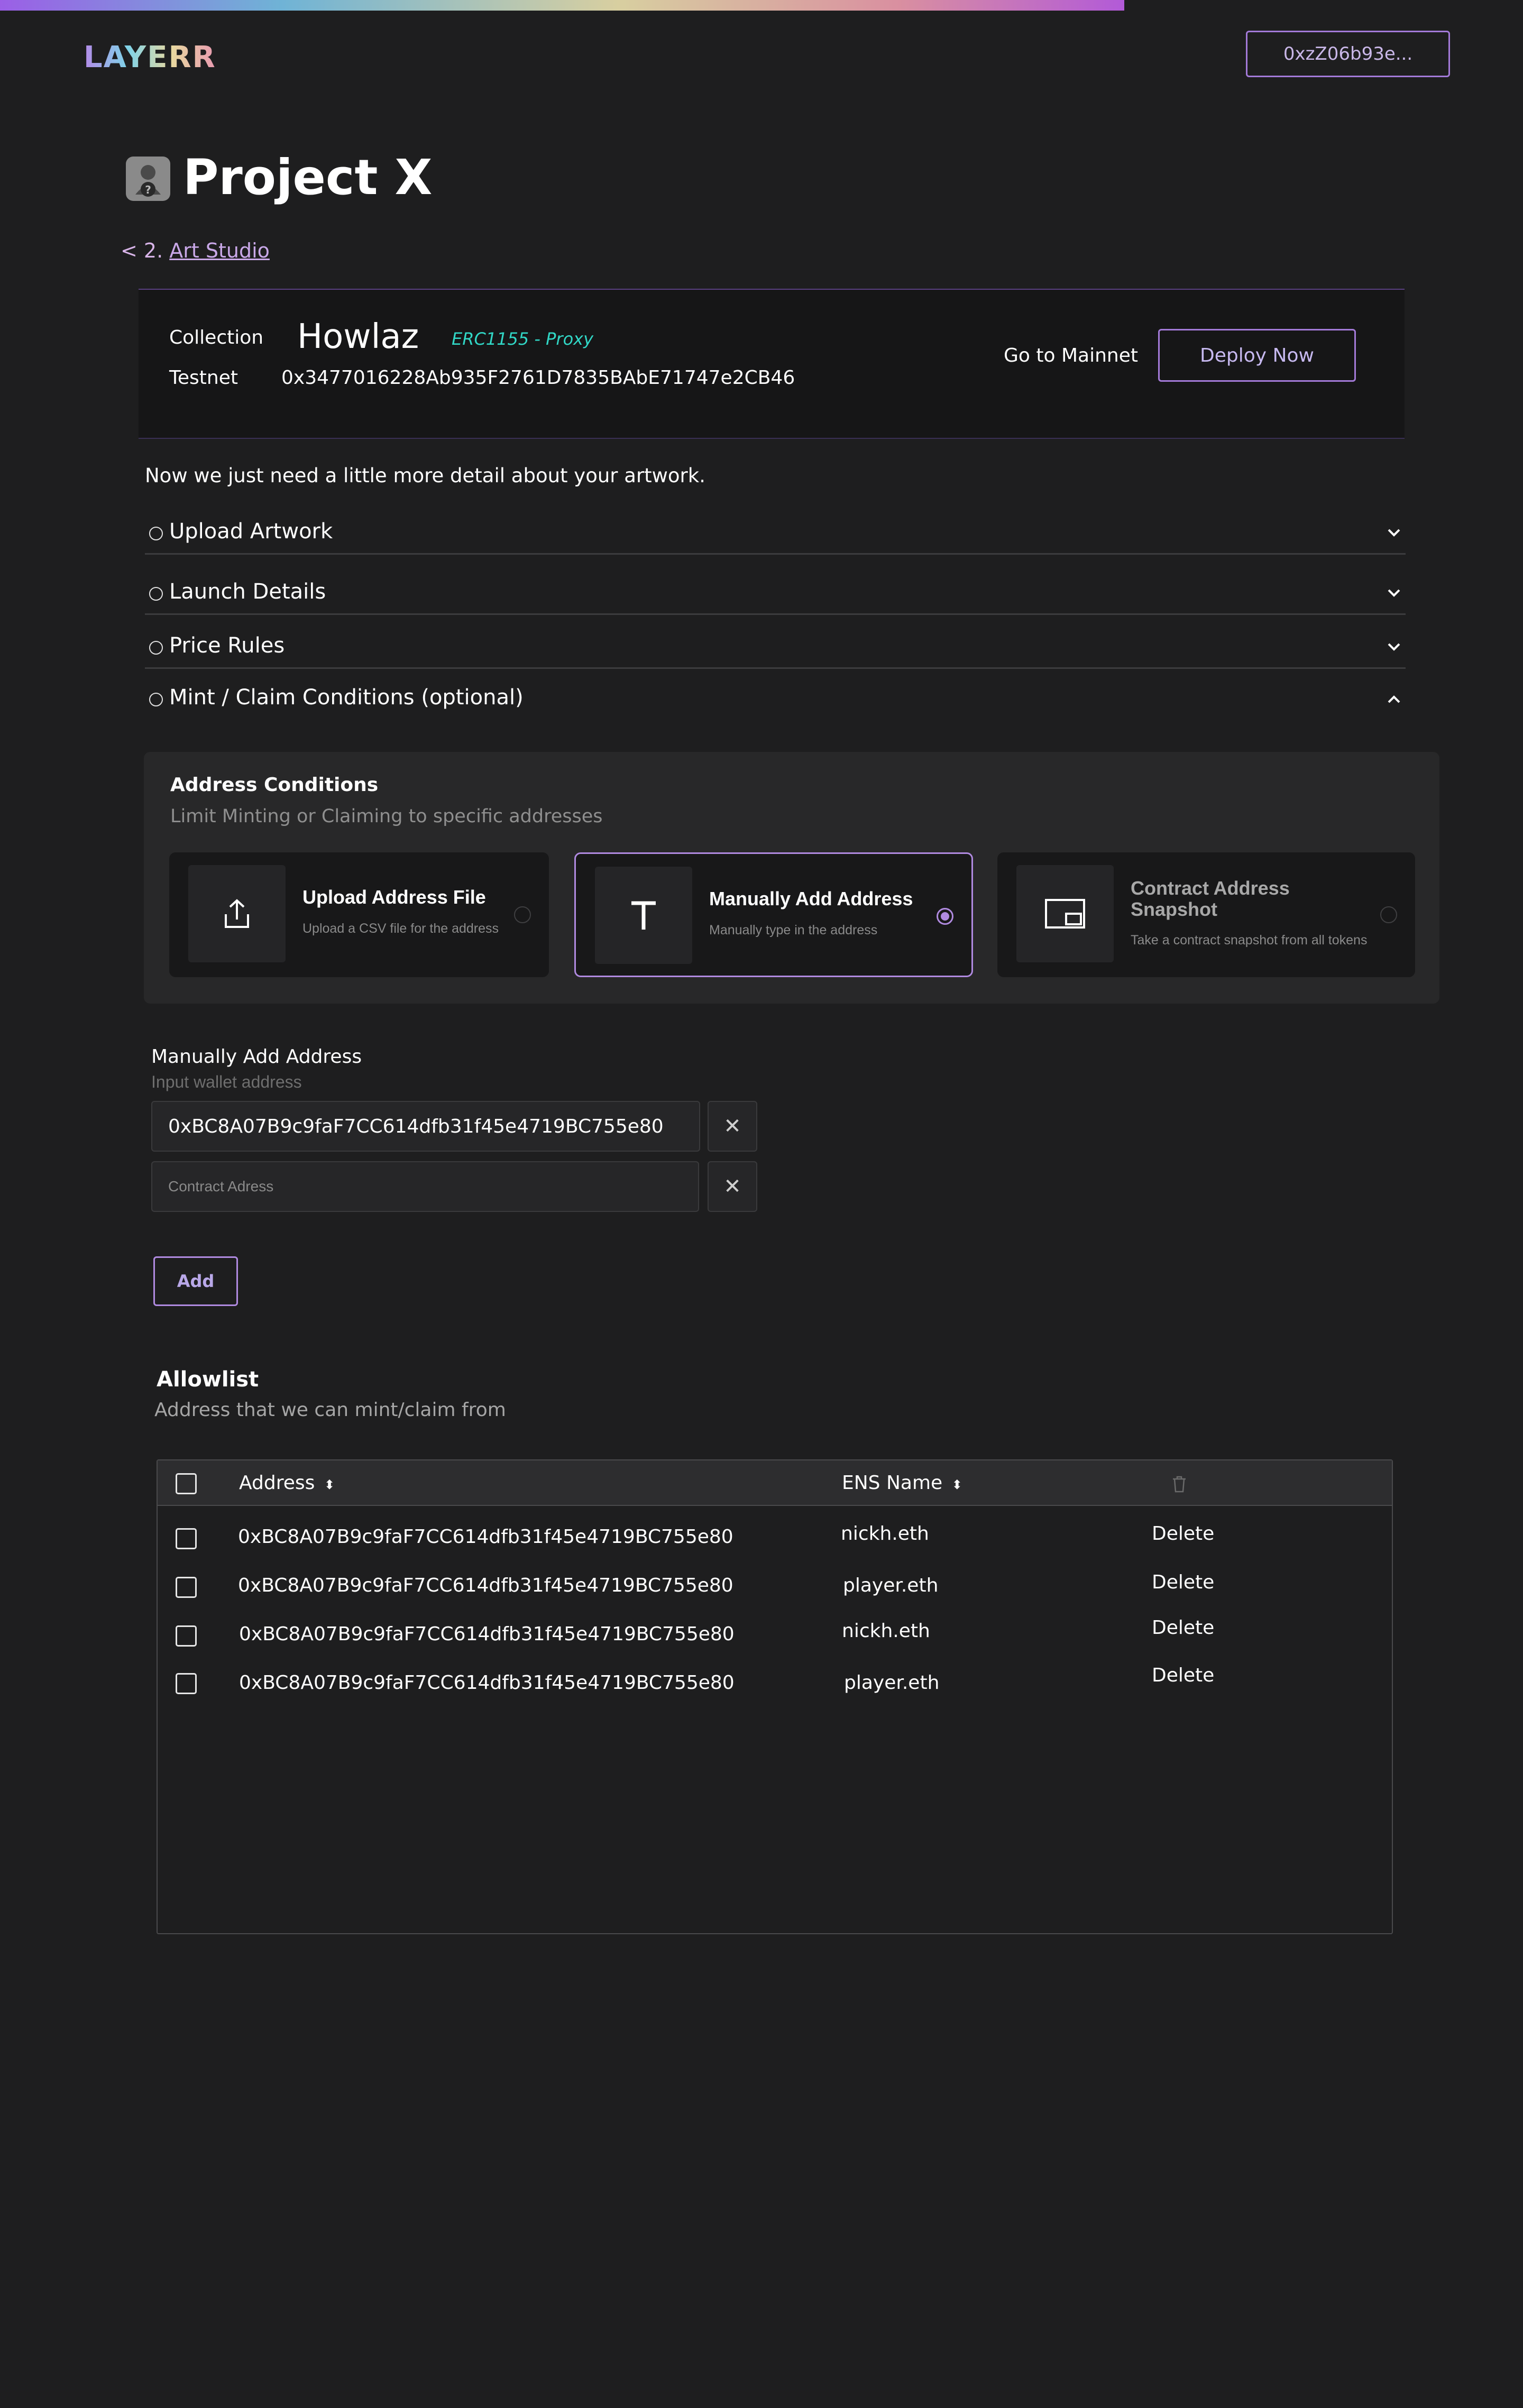  What do you see at coordinates (1065, 914) in the screenshot?
I see `snapshot-icon` at bounding box center [1065, 914].